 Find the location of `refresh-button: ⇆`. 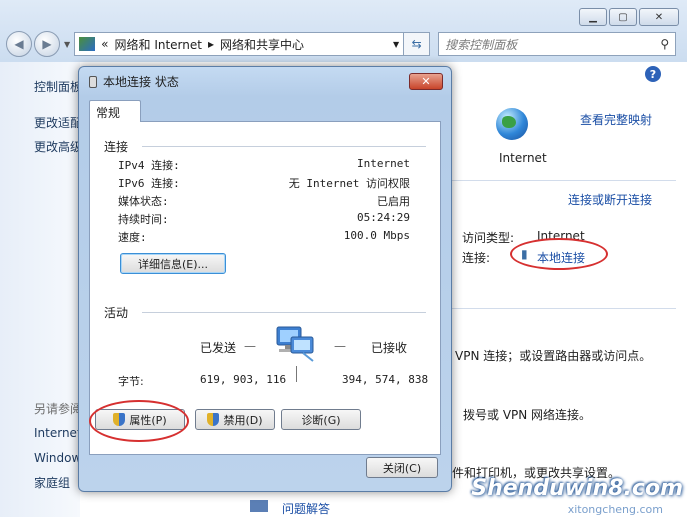

refresh-button: ⇆ is located at coordinates (417, 44).